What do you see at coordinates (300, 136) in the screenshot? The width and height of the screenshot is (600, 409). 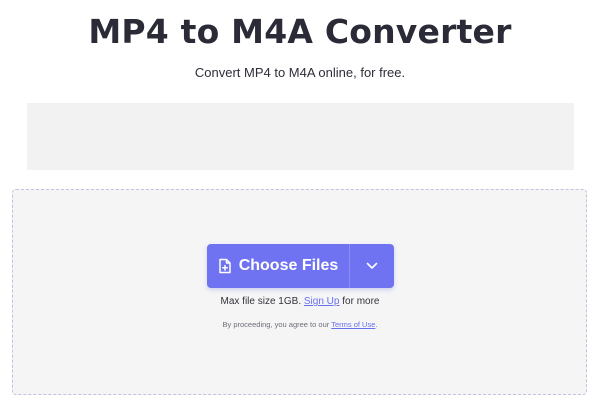 I see `ad-banner-placeholder` at bounding box center [300, 136].